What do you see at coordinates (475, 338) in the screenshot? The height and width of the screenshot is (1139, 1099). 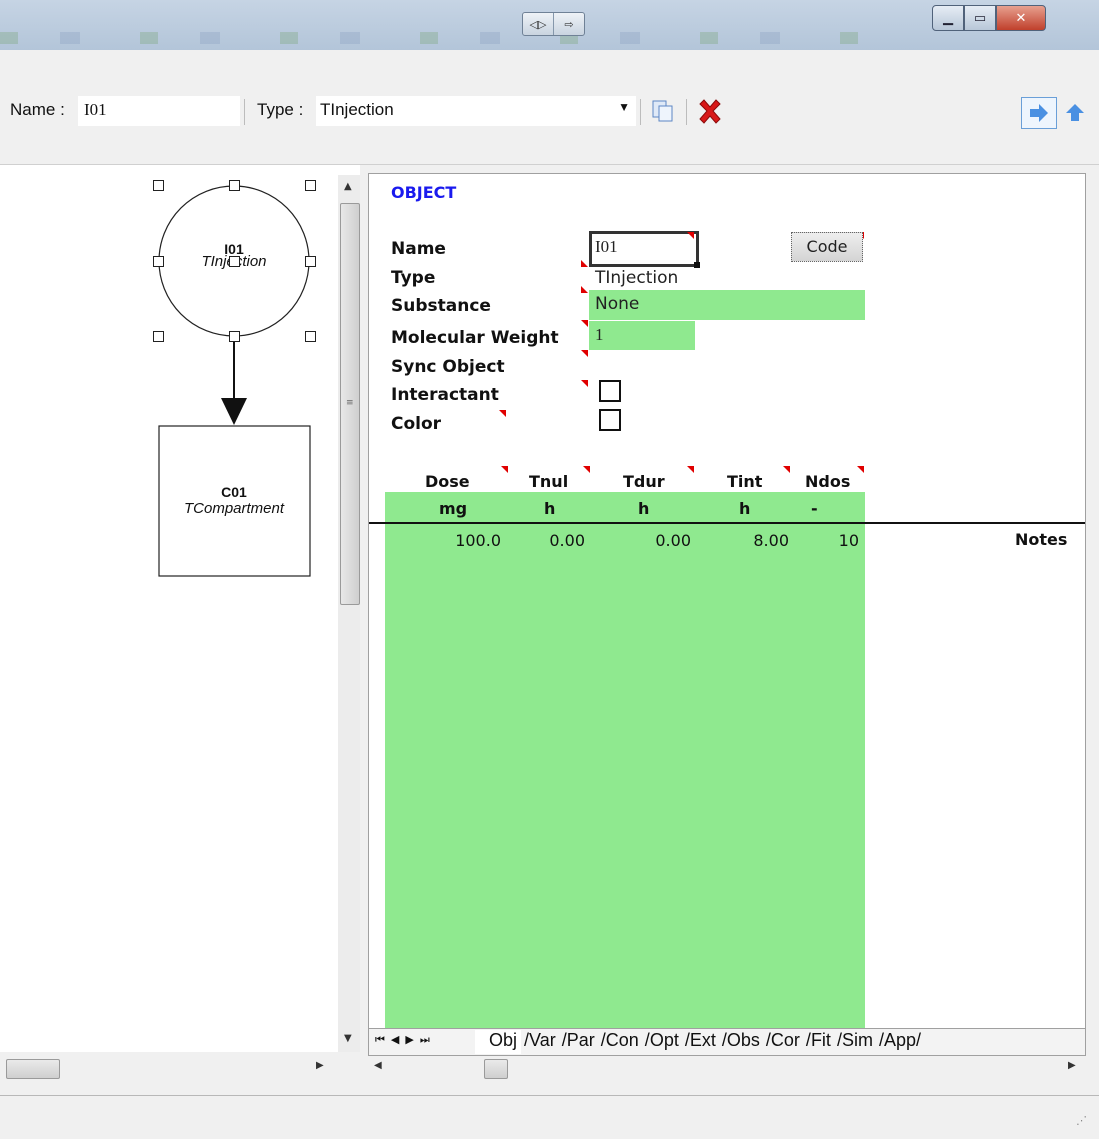 I see `molecular-weight-label: Molecular Weight` at bounding box center [475, 338].